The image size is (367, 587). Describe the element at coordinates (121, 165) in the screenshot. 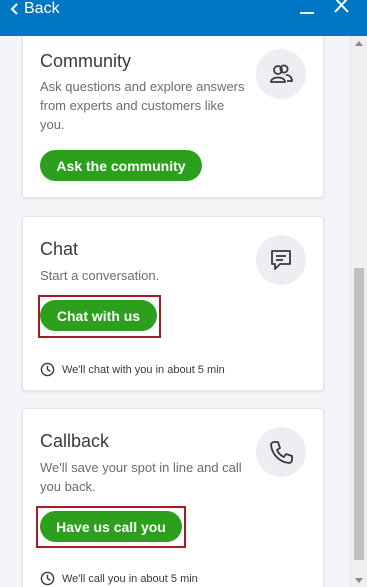

I see `ask-community-button: Ask the community` at that location.